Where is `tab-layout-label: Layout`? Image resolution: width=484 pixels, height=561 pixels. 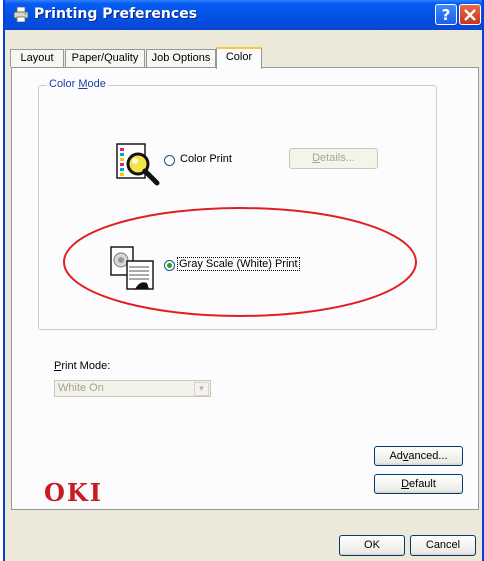
tab-layout-label: Layout is located at coordinates (37, 58).